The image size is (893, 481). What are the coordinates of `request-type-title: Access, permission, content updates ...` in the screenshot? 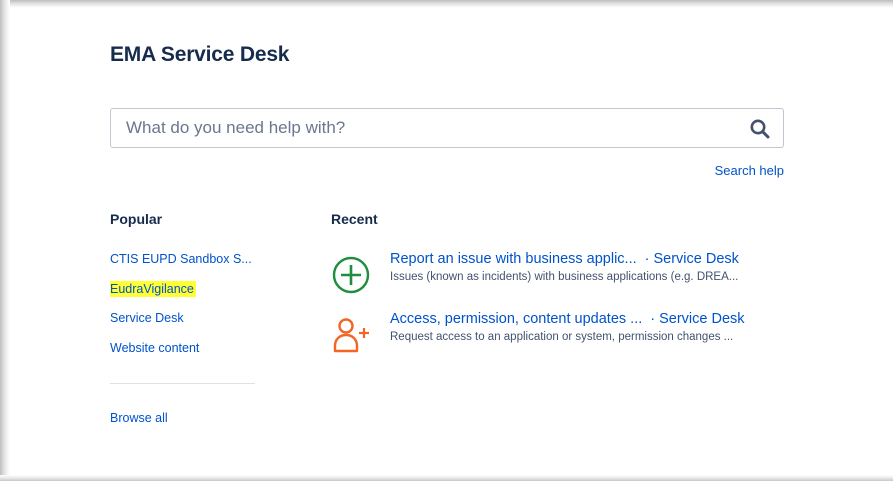 It's located at (516, 319).